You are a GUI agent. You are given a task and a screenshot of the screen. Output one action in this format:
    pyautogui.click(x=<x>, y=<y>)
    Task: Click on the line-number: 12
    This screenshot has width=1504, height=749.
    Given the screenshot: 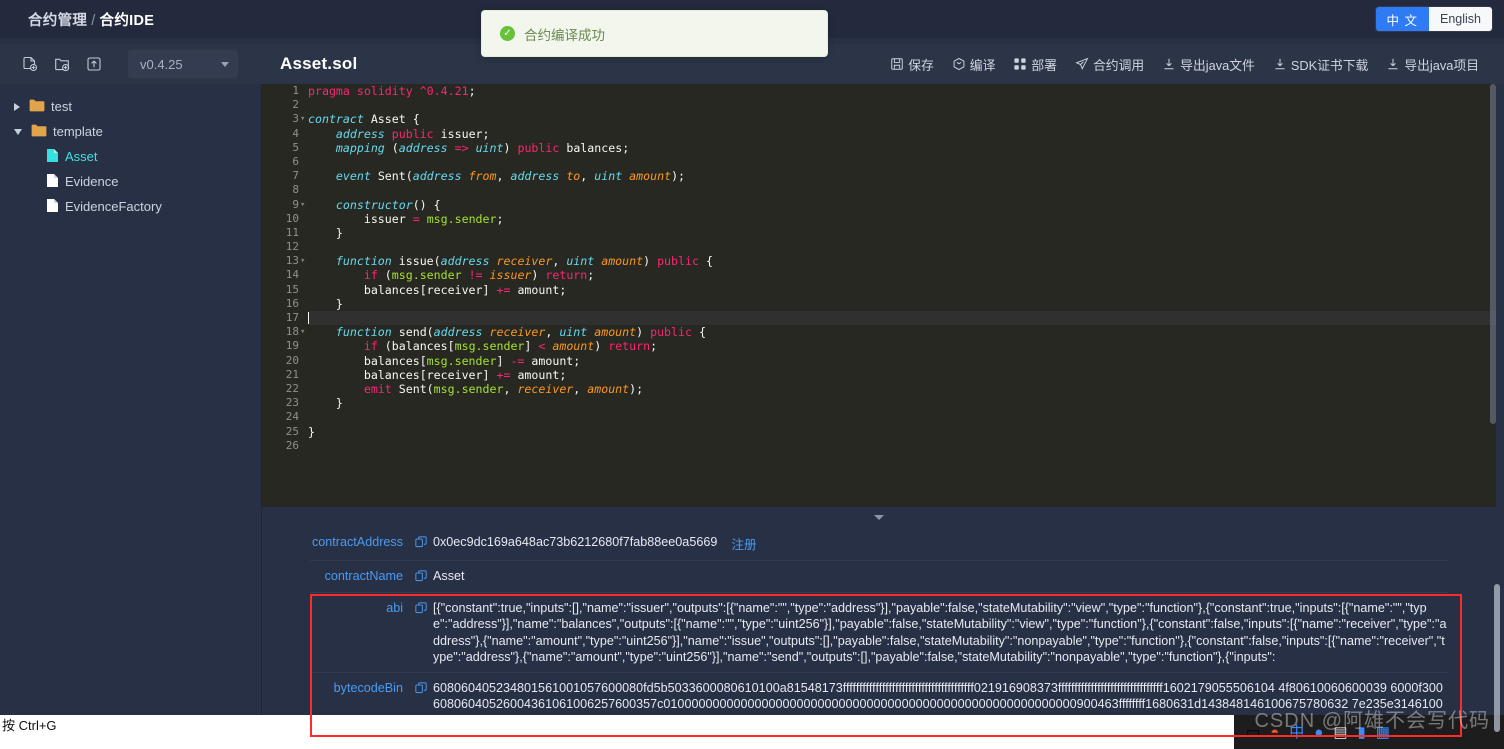 What is the action you would take?
    pyautogui.click(x=292, y=247)
    